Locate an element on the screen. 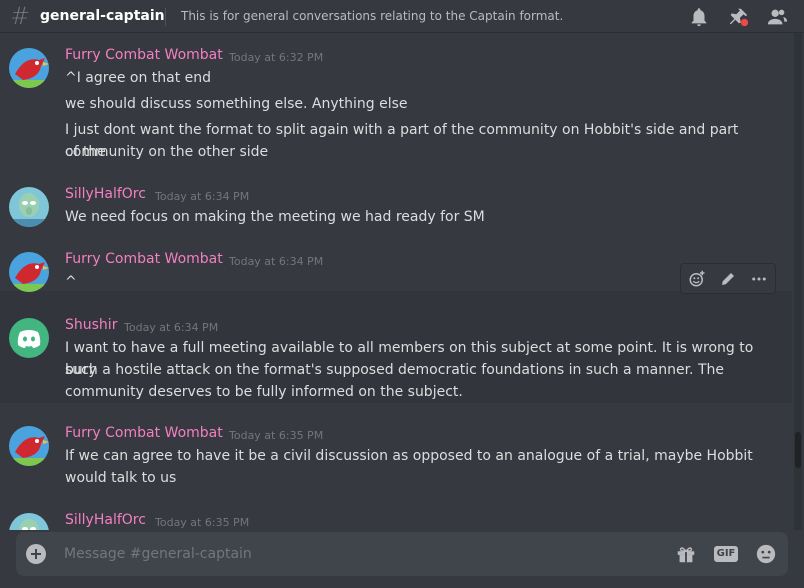  bell-icon is located at coordinates (699, 17).